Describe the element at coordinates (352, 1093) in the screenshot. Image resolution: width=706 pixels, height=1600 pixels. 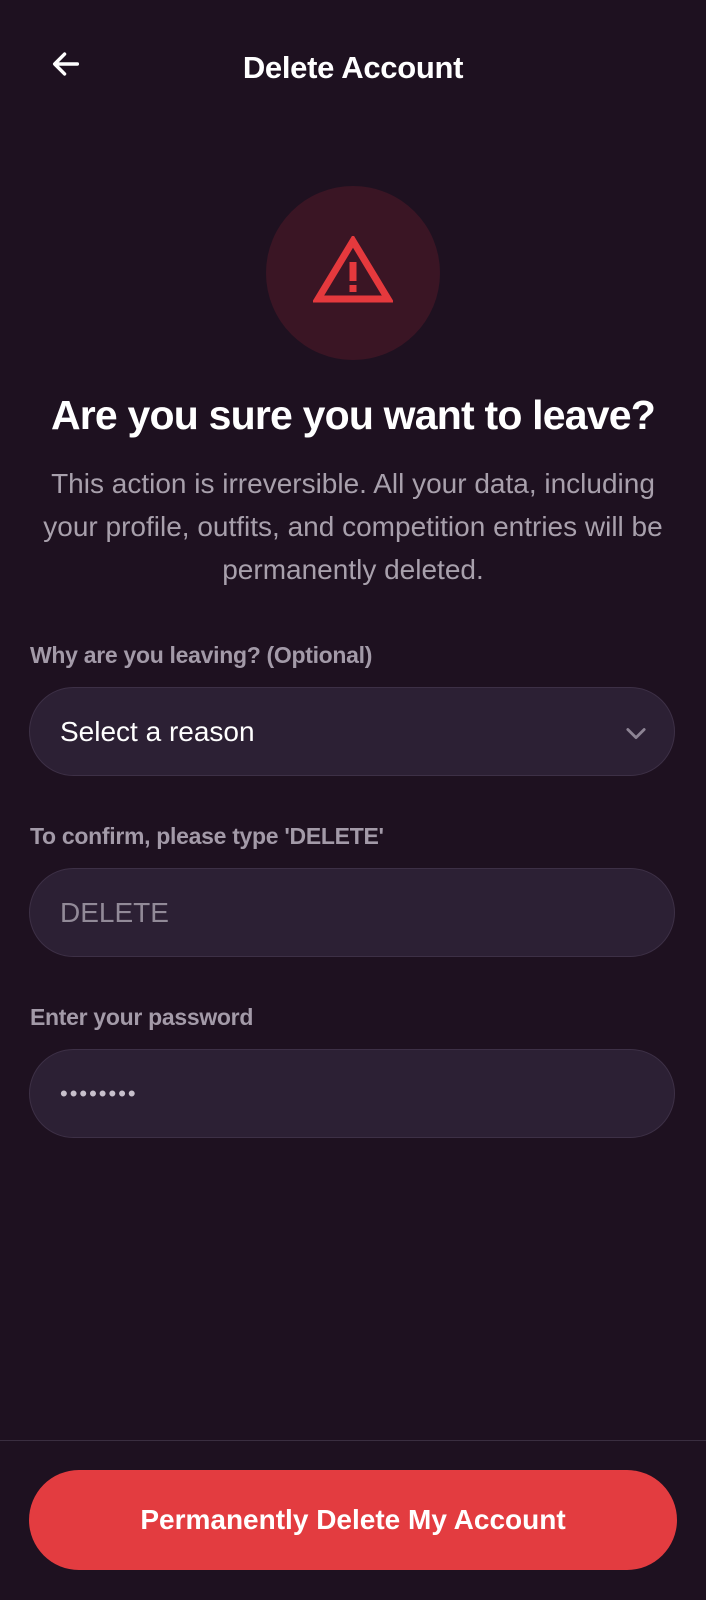
I see `password-input: ••••••••` at that location.